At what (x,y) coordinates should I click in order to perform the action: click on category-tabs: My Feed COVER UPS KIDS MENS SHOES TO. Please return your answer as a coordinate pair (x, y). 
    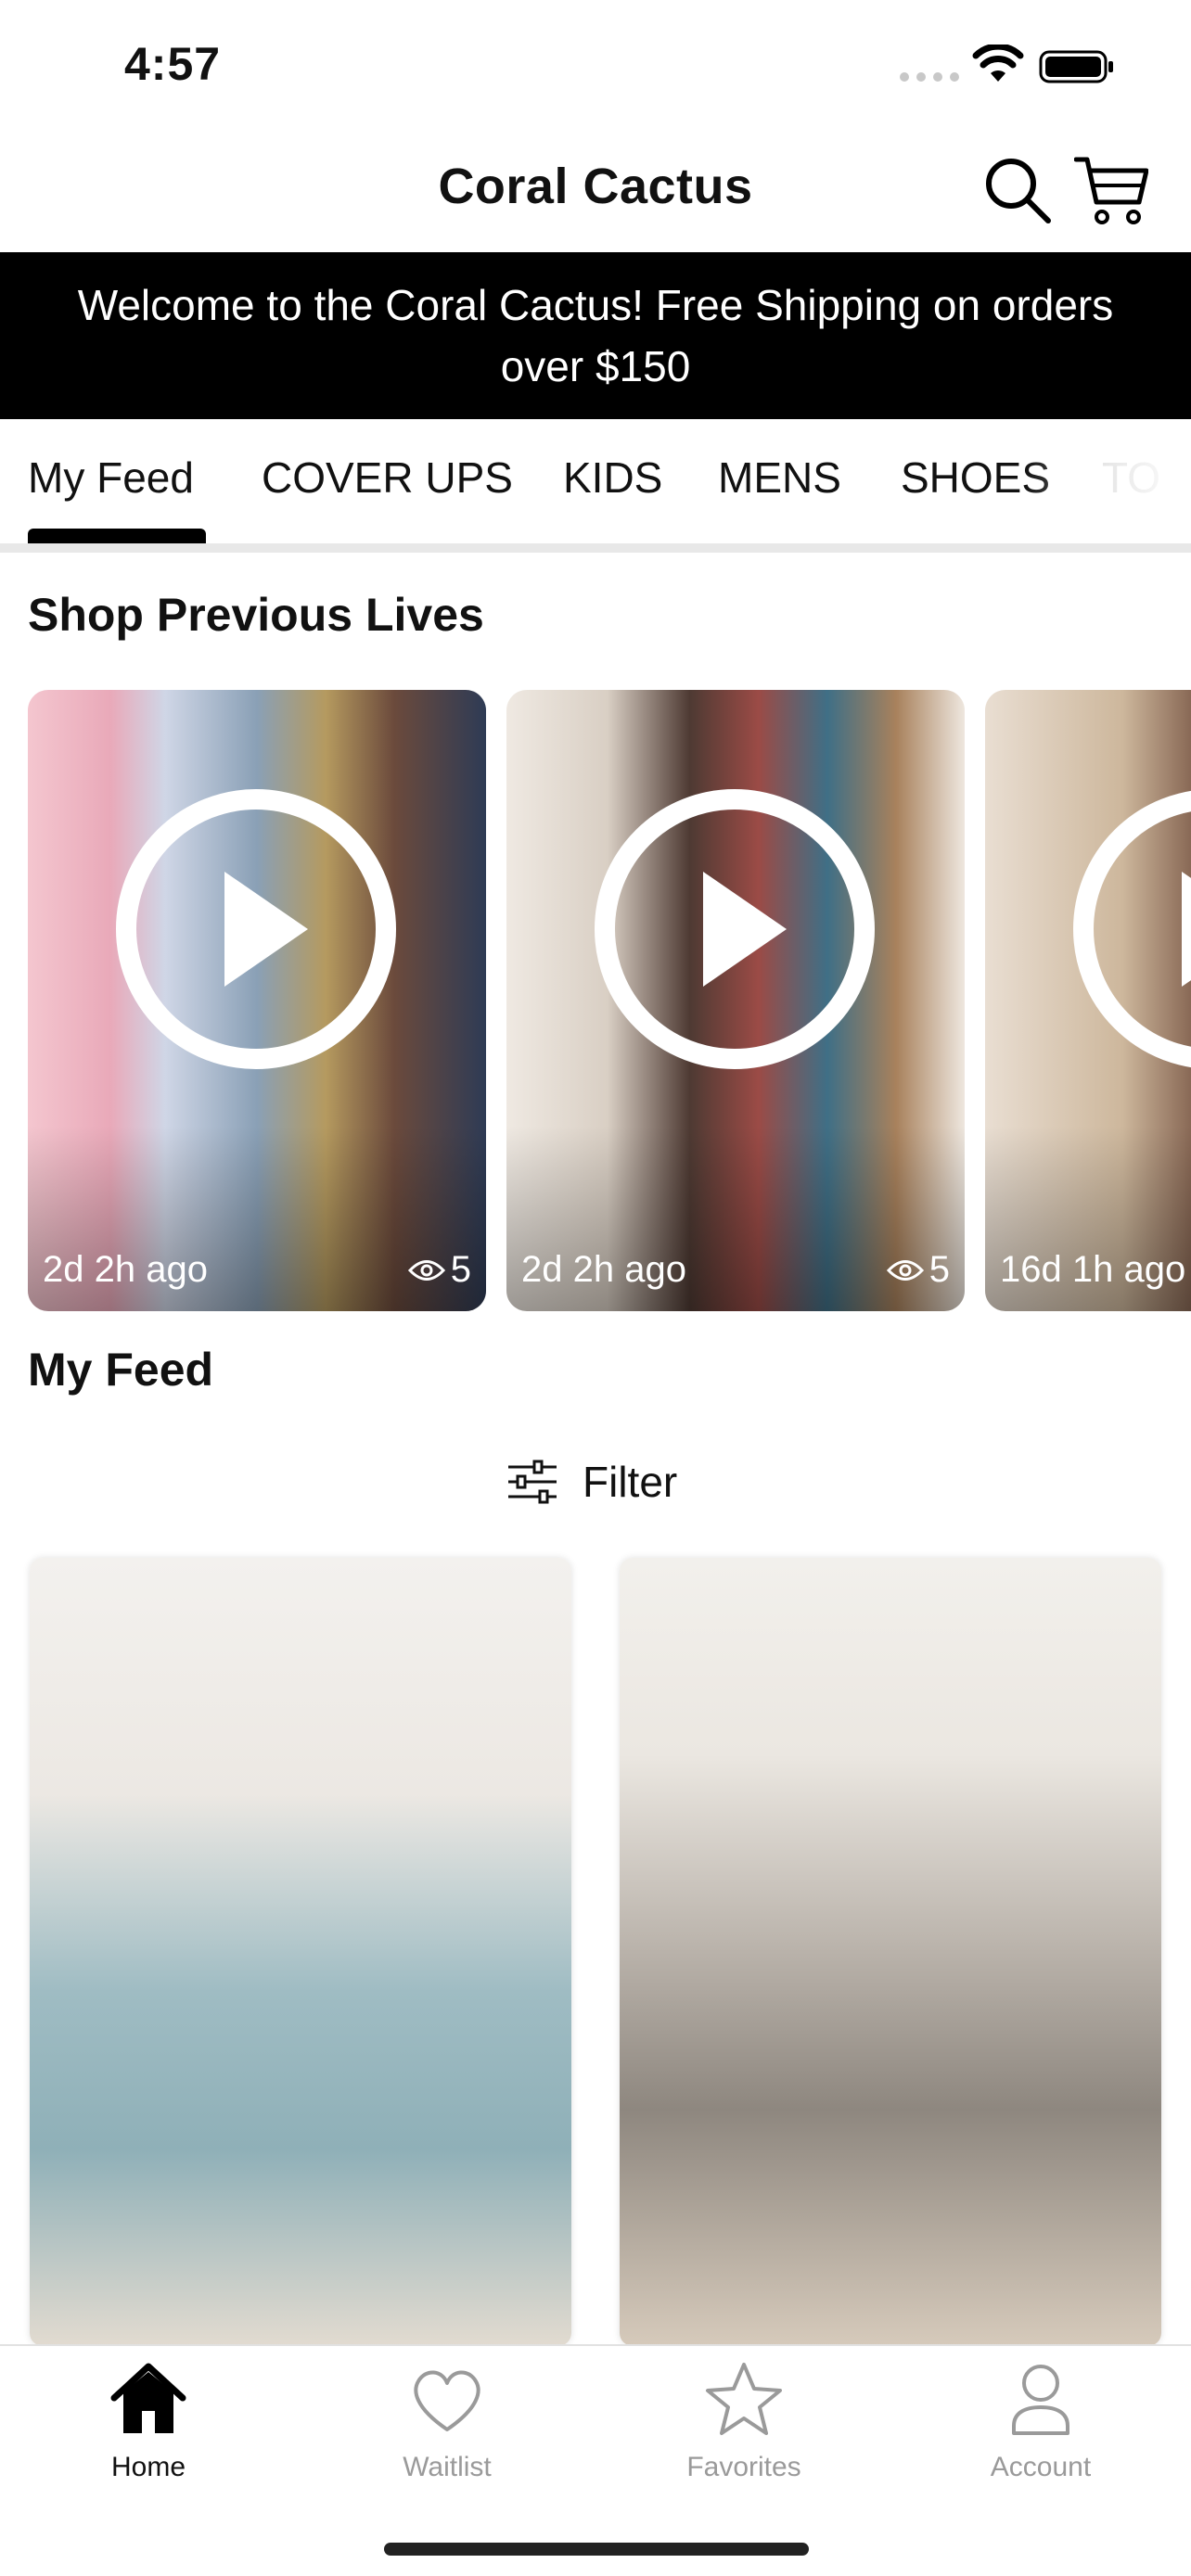
    Looking at the image, I should click on (595, 482).